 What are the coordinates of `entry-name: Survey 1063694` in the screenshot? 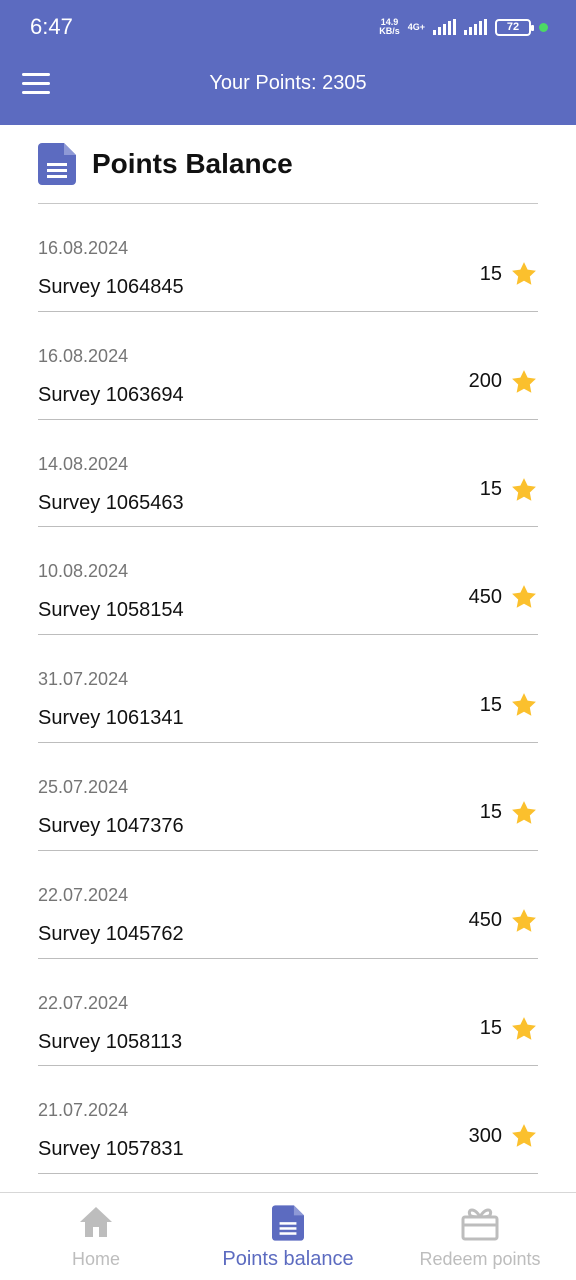 It's located at (111, 394).